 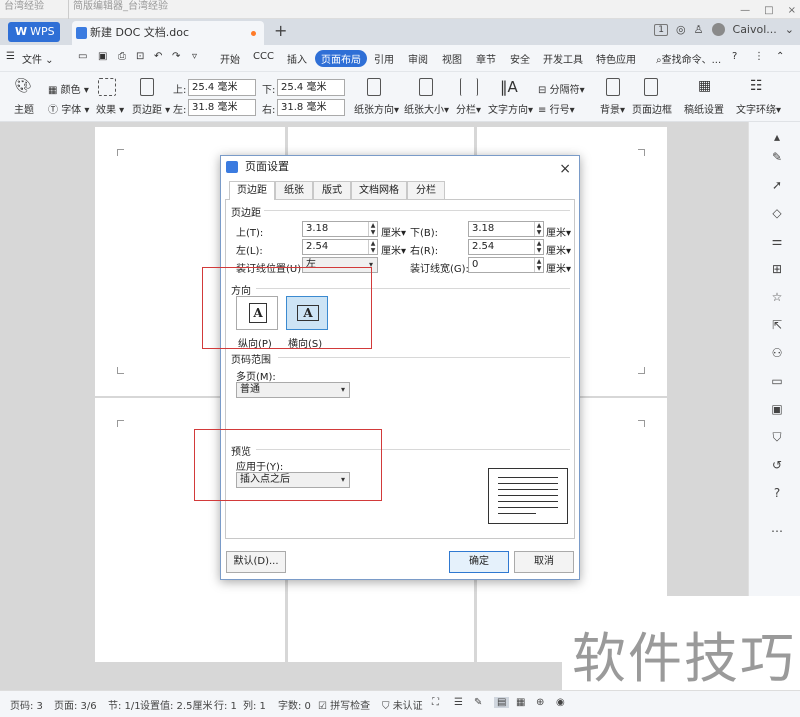 What do you see at coordinates (718, 29) in the screenshot?
I see `user-avatar-icon` at bounding box center [718, 29].